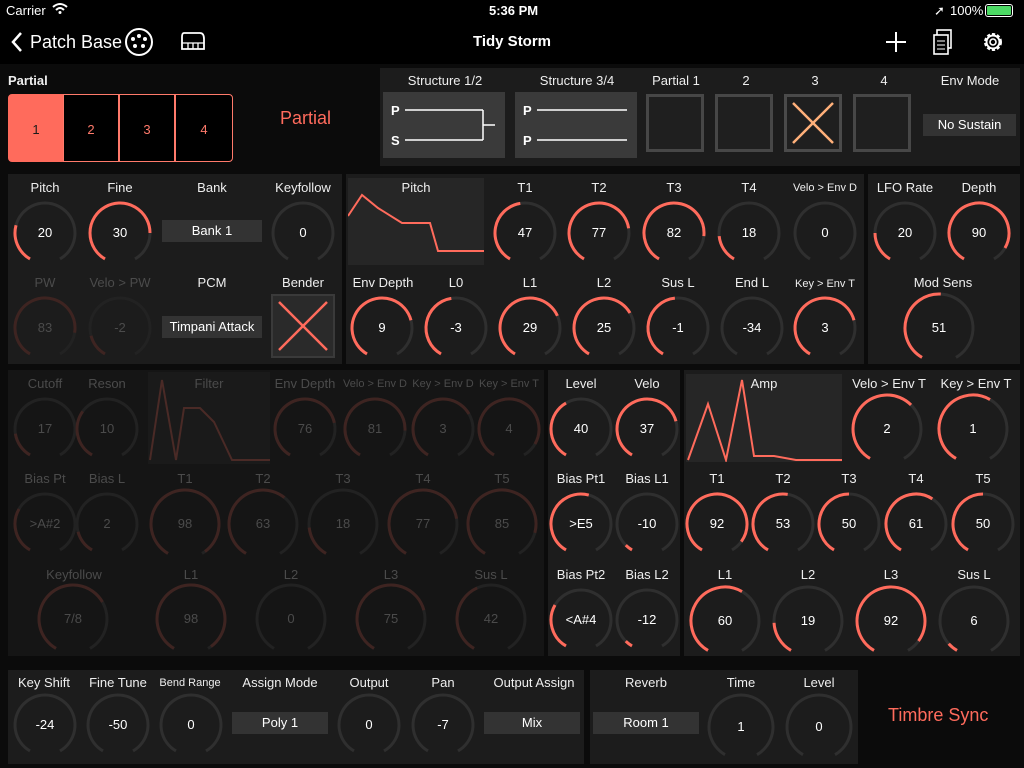  Describe the element at coordinates (576, 125) in the screenshot. I see `structure-34-selector: P P` at that location.